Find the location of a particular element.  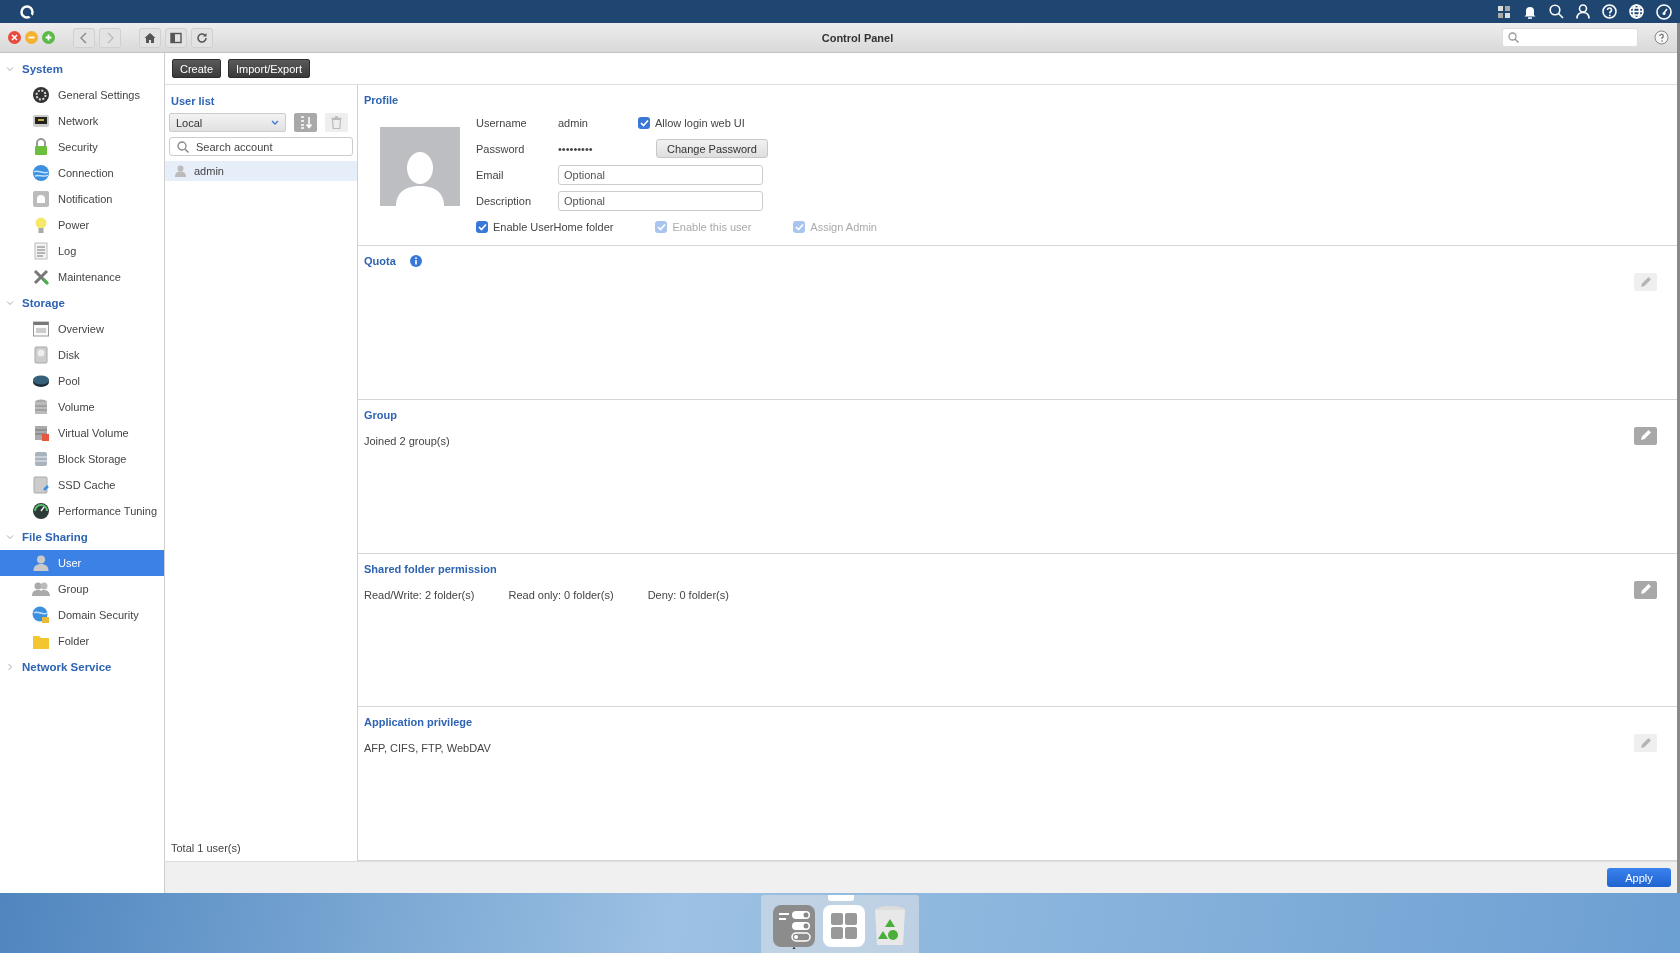

grid-icon is located at coordinates (1504, 11).